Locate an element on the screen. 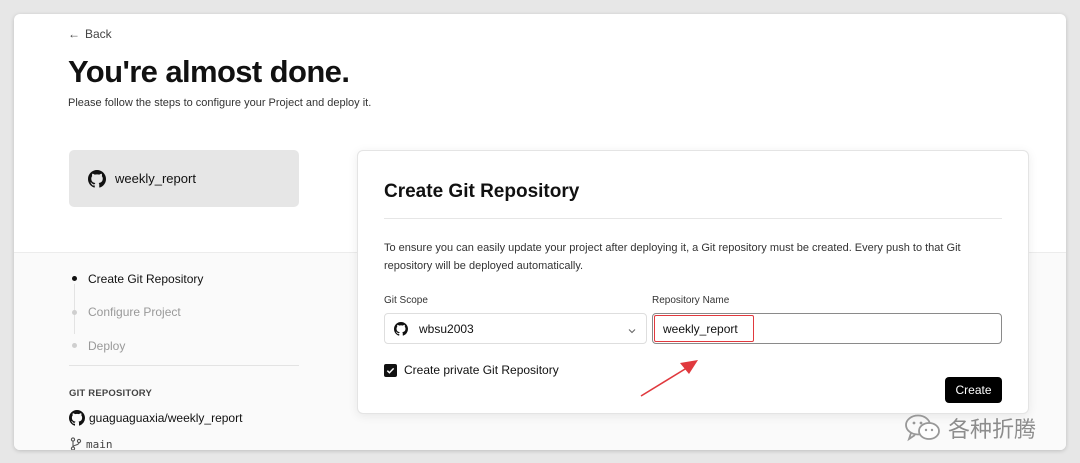 This screenshot has height=463, width=1080. step-configure-project: Configure Project is located at coordinates (137, 313).